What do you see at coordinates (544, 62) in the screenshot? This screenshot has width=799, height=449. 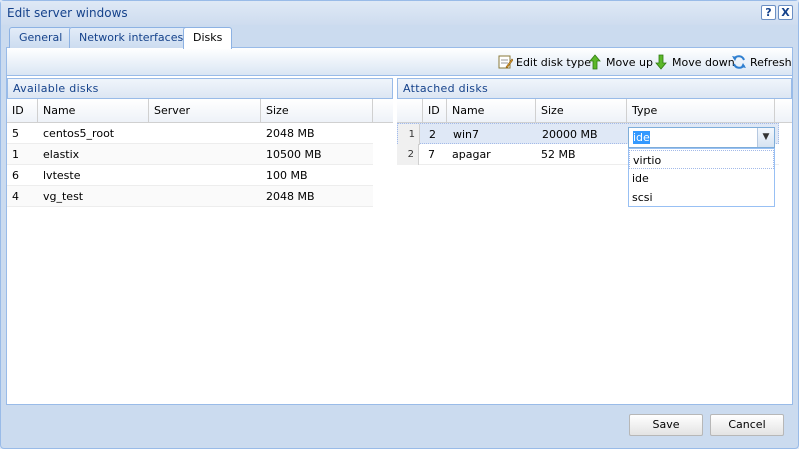 I see `edit-disk-type-button: Edit disk type` at bounding box center [544, 62].